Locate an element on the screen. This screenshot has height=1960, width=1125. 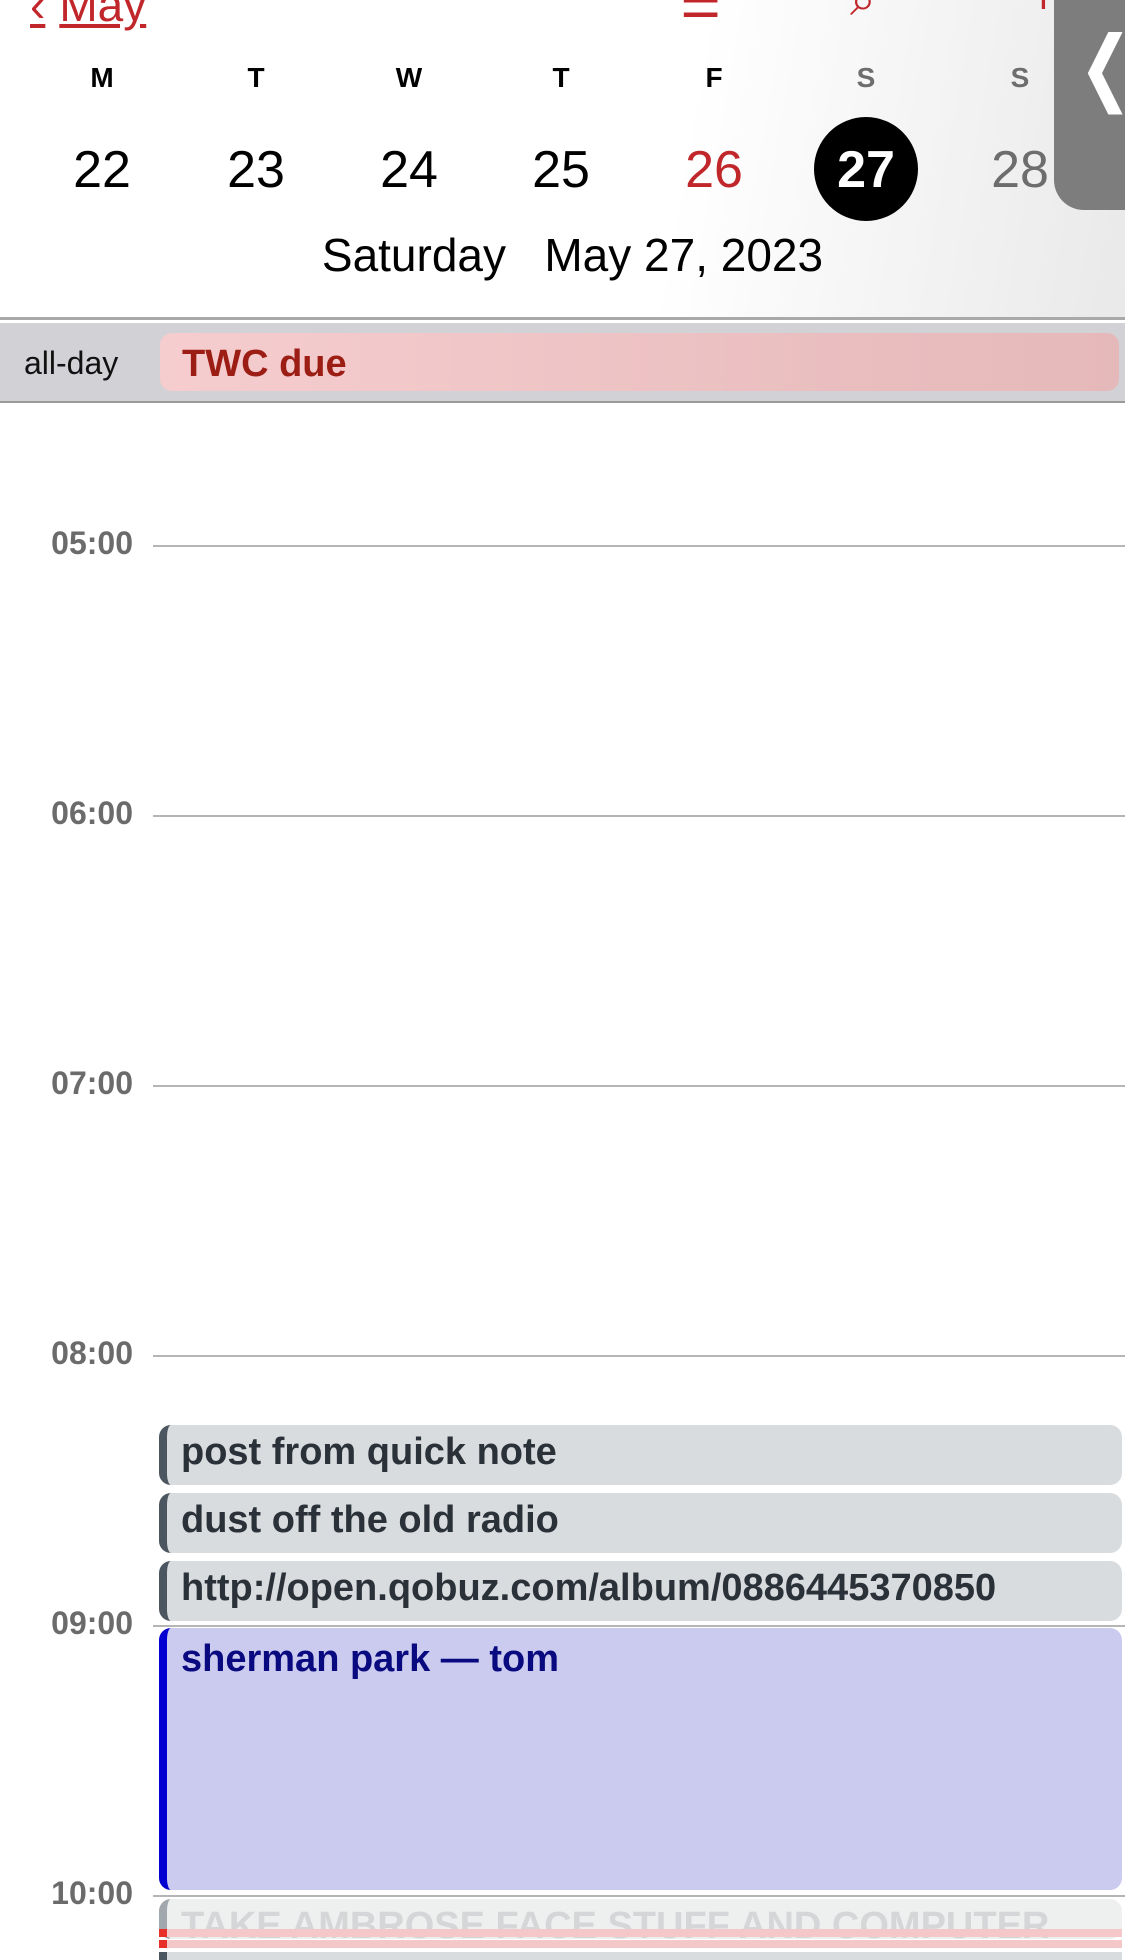
back-to-month-button: ‹ May is located at coordinates (88, 16).